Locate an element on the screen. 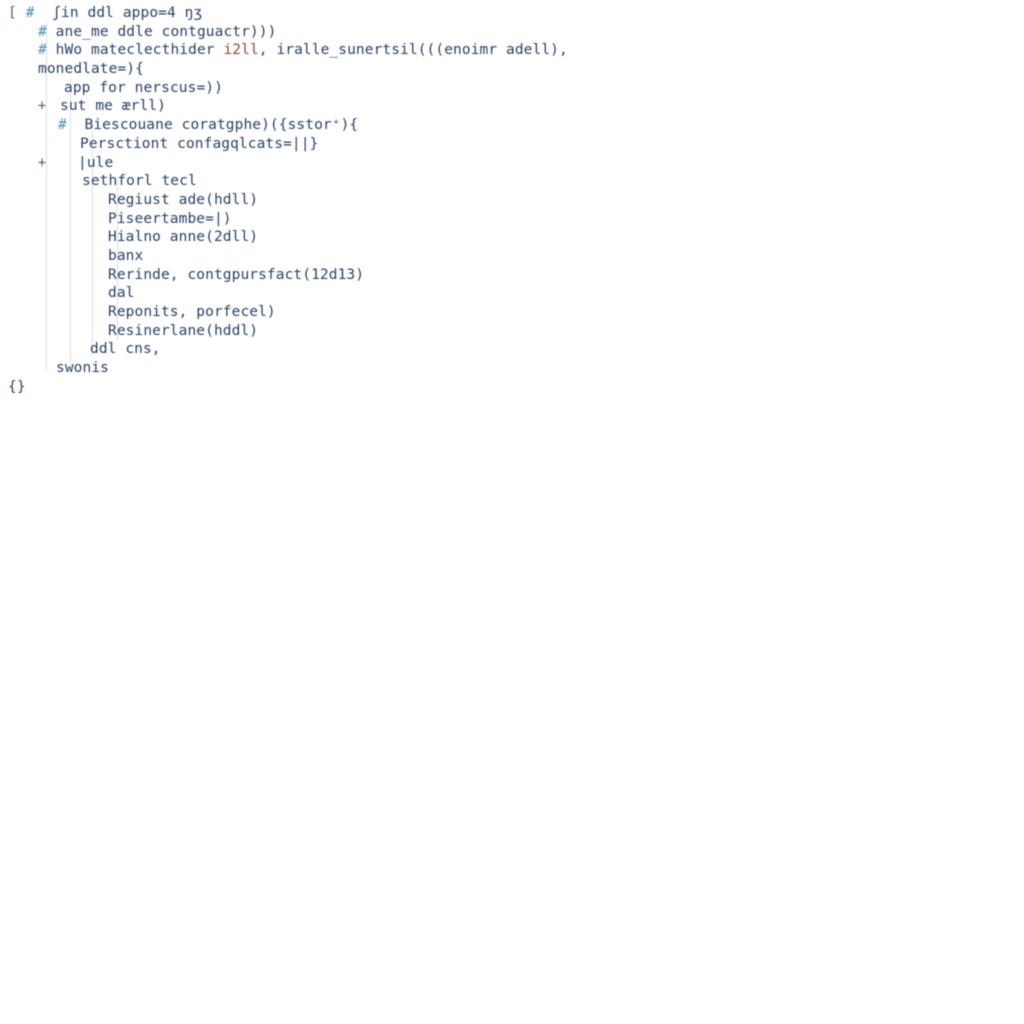  code-token-plain: ddl cns, is located at coordinates (125, 349).